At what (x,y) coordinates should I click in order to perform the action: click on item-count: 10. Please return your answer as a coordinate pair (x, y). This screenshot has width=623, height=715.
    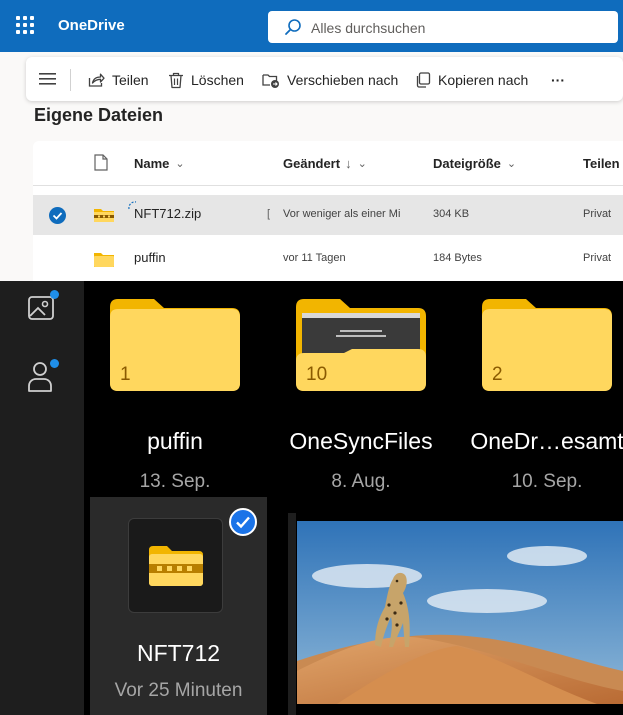
    Looking at the image, I should click on (317, 374).